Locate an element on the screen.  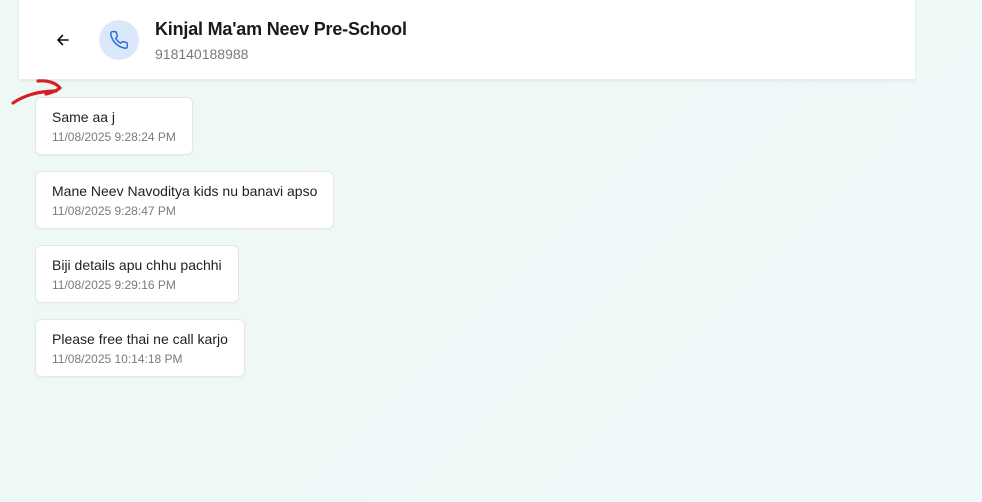
avatar is located at coordinates (119, 40).